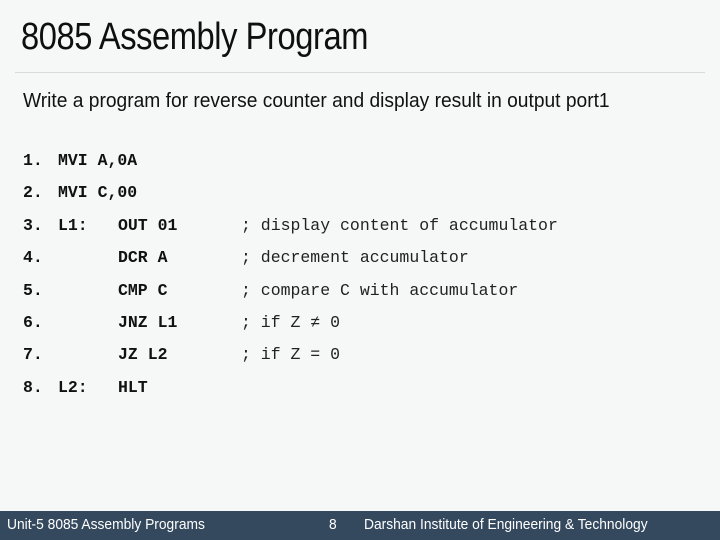 The height and width of the screenshot is (540, 720). I want to click on line-number: 4., so click(33, 257).